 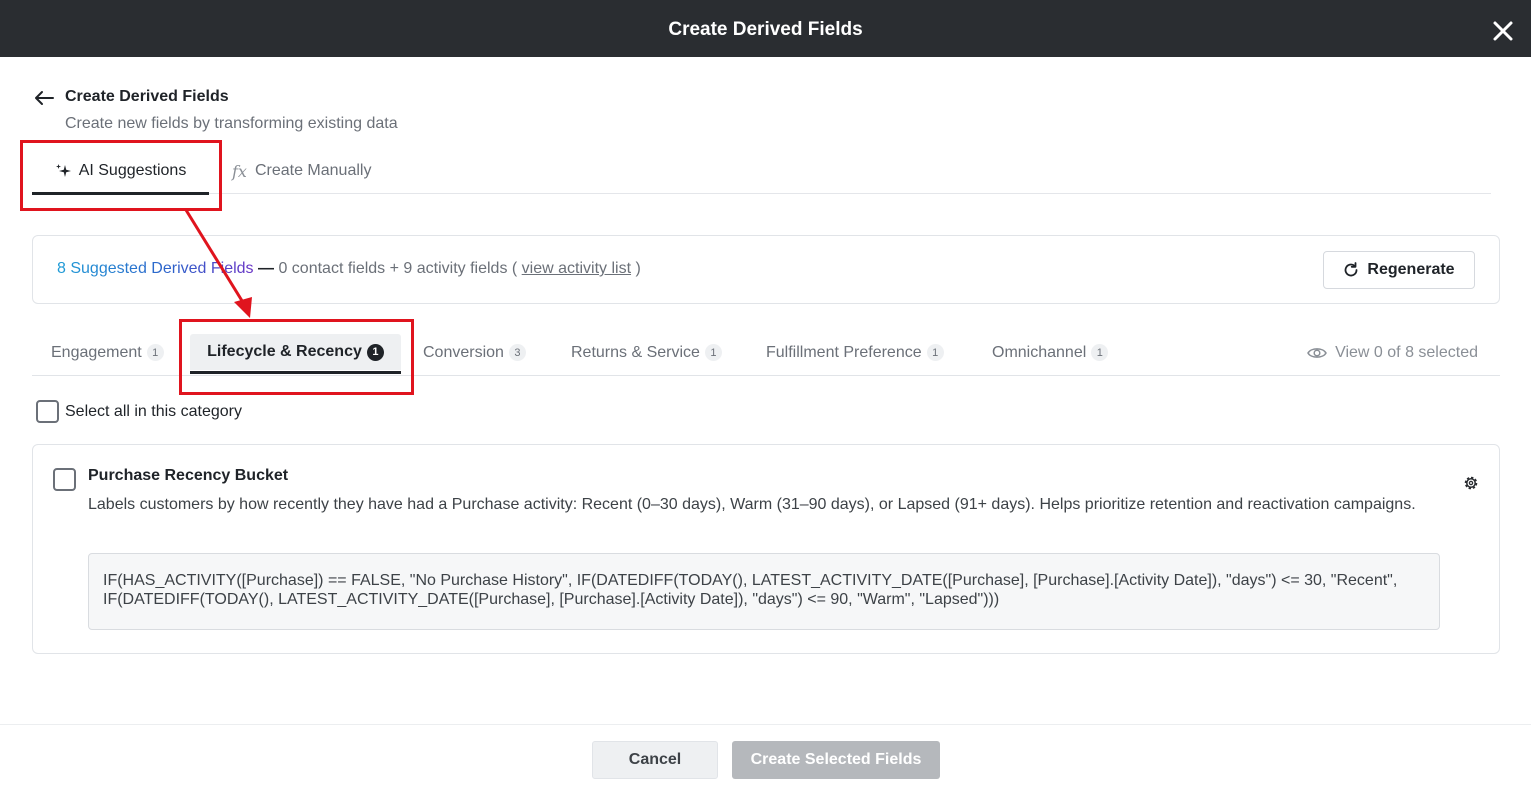 What do you see at coordinates (517, 352) in the screenshot?
I see `count-badge: 3` at bounding box center [517, 352].